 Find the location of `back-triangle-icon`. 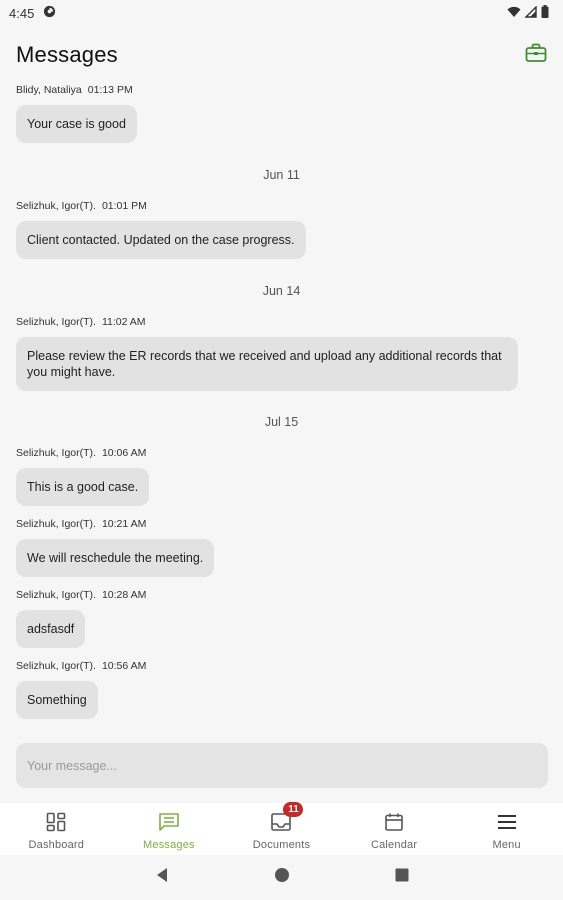

back-triangle-icon is located at coordinates (162, 877).